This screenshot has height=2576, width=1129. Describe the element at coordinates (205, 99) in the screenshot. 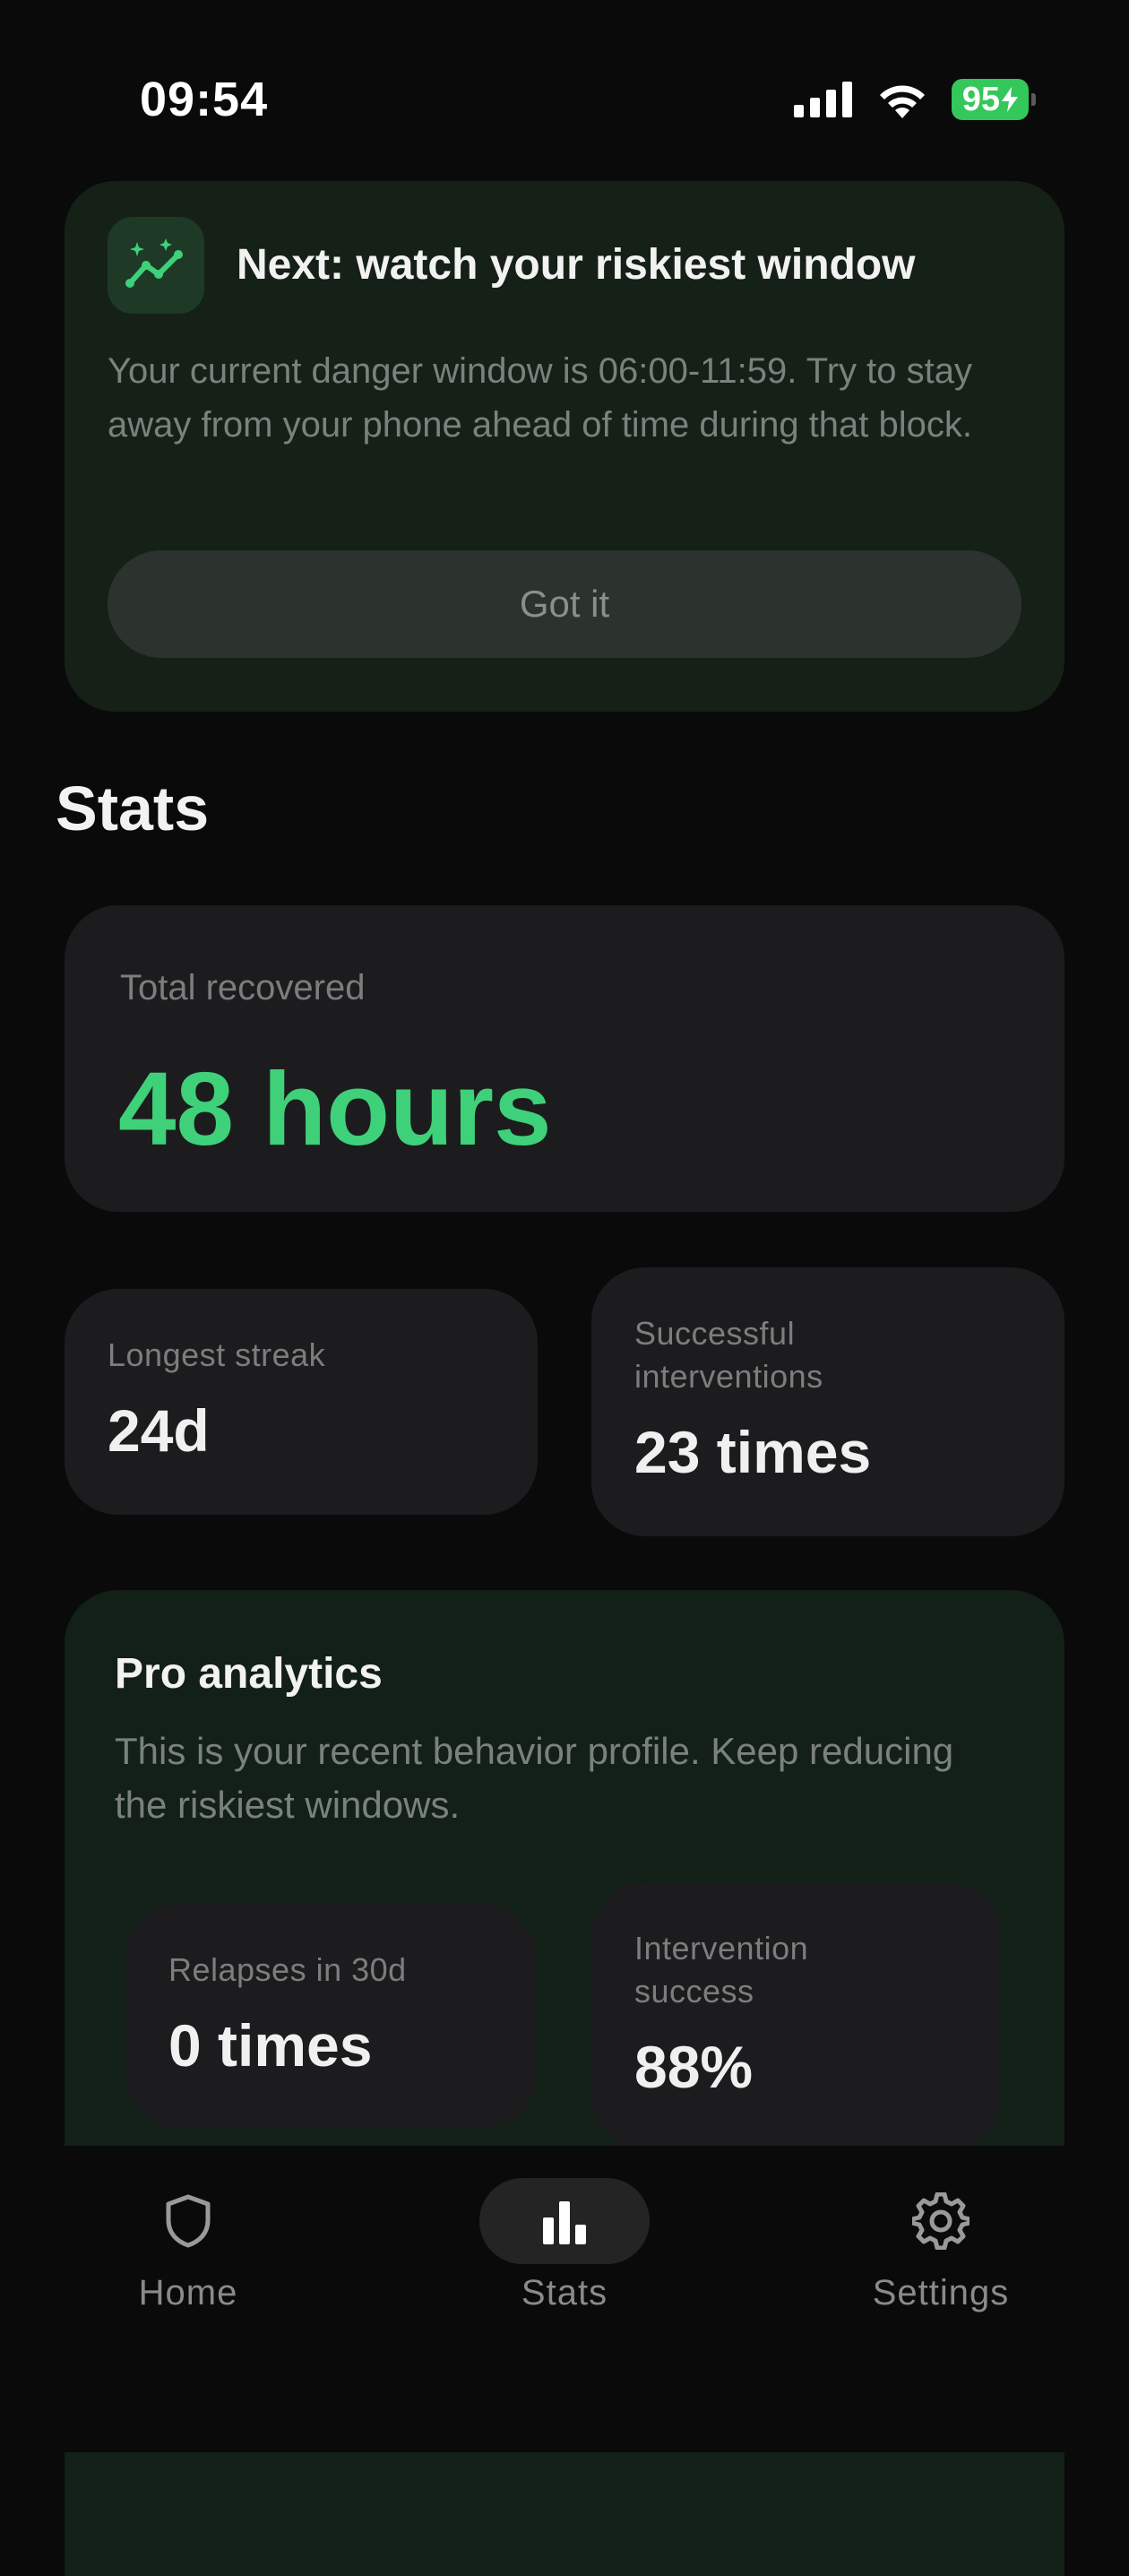

I see `status-time: 09:54` at that location.